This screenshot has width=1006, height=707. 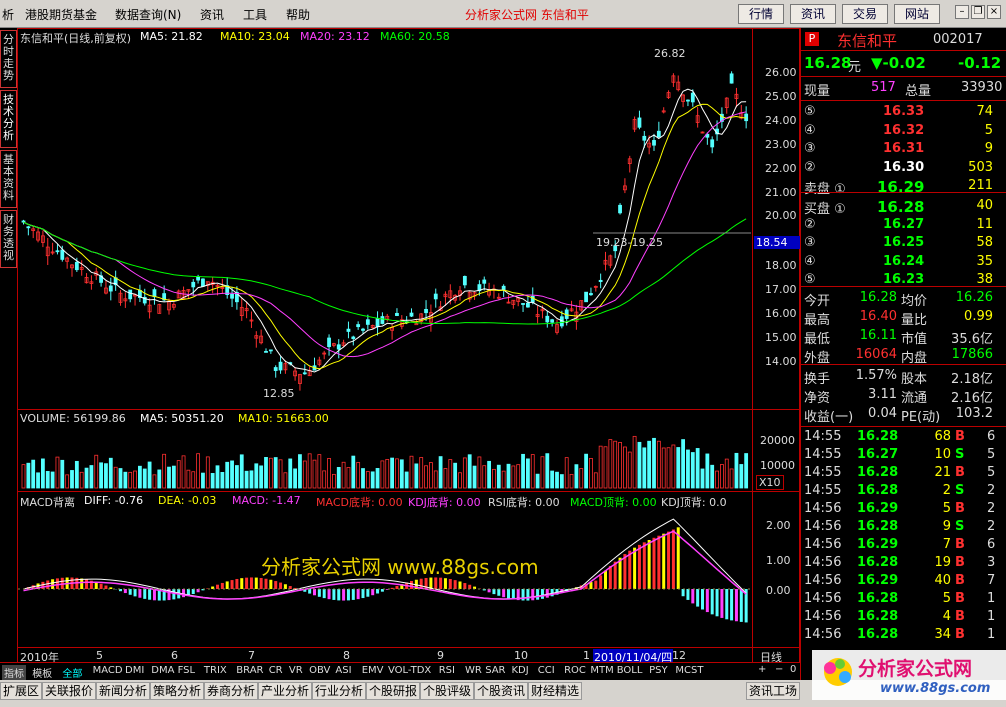 I want to click on indicator-tab: DMI, so click(x=134, y=670).